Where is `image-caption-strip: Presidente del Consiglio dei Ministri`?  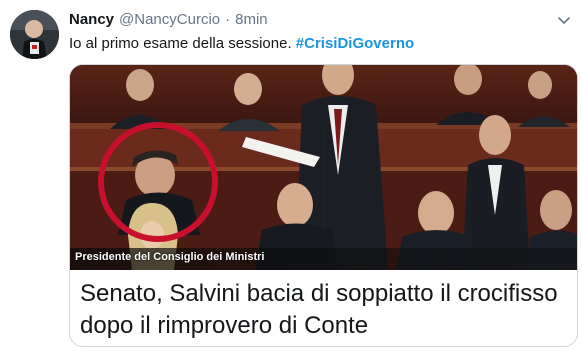 image-caption-strip: Presidente del Consiglio dei Ministri is located at coordinates (323, 259).